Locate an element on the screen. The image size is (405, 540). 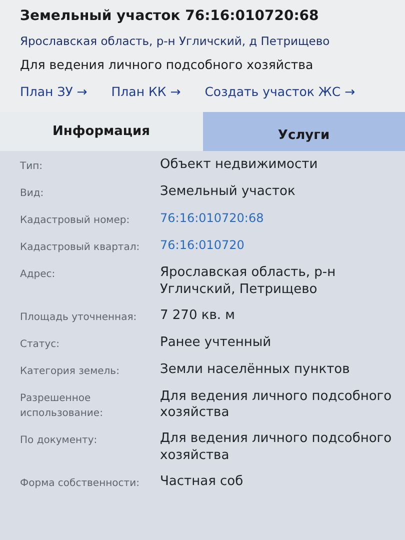
field-label: Вид: is located at coordinates (32, 194).